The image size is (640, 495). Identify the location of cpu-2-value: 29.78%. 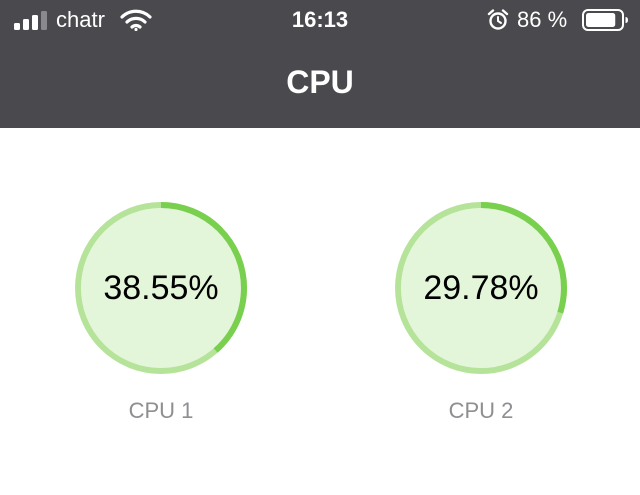
(481, 288).